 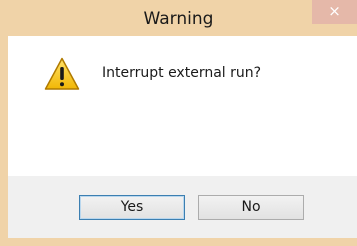 I want to click on title-bar: Warning ×, so click(x=178, y=18).